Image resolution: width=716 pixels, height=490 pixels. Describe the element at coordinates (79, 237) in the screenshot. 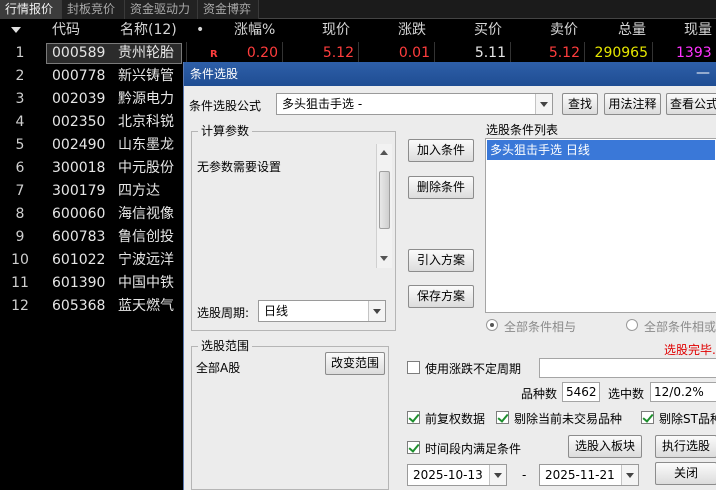

I see `stock-code: 600783` at that location.